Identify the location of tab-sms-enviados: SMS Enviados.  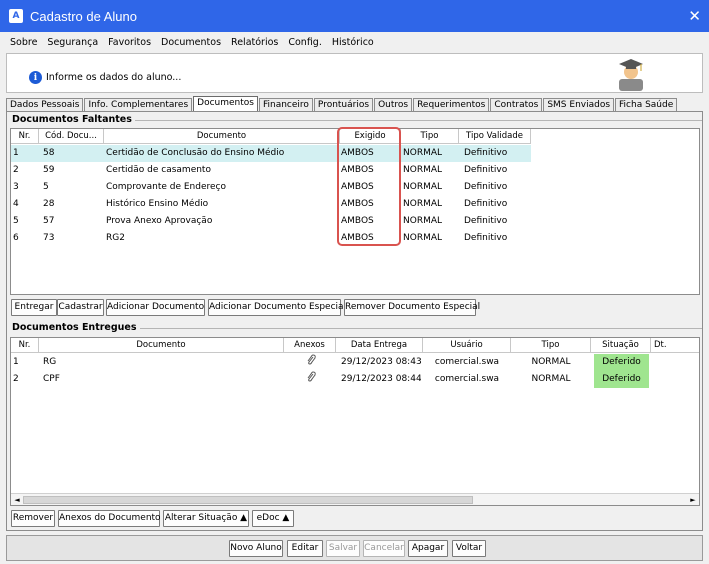
(579, 105).